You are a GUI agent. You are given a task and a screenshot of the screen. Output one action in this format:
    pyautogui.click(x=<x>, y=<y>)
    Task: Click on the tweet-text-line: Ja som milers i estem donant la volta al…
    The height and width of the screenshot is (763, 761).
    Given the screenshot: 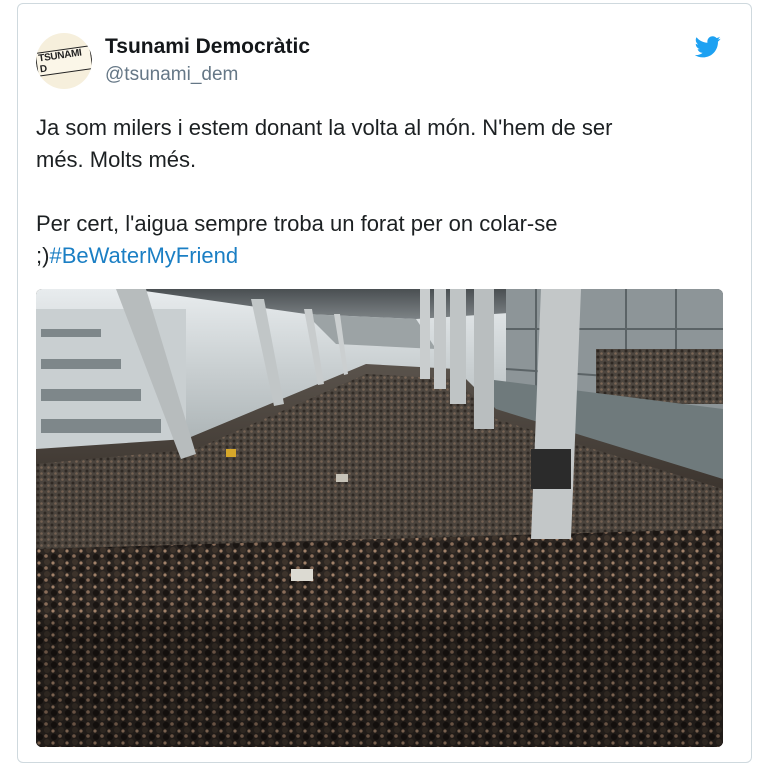 What is the action you would take?
    pyautogui.click(x=324, y=127)
    